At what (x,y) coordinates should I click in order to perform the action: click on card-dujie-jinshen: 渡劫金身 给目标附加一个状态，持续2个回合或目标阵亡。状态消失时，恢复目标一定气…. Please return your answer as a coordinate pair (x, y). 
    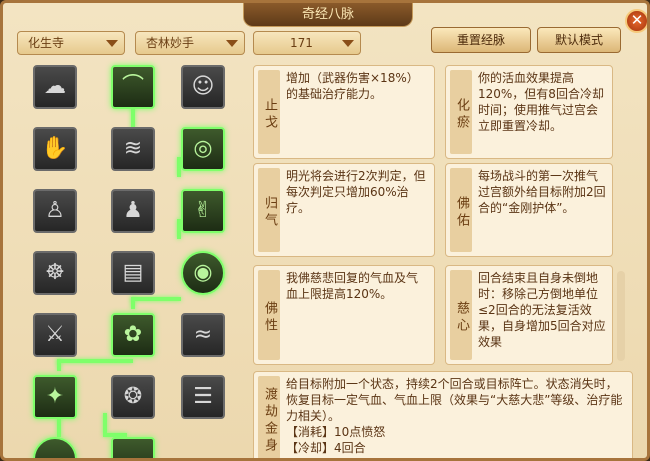
    Looking at the image, I should click on (443, 414).